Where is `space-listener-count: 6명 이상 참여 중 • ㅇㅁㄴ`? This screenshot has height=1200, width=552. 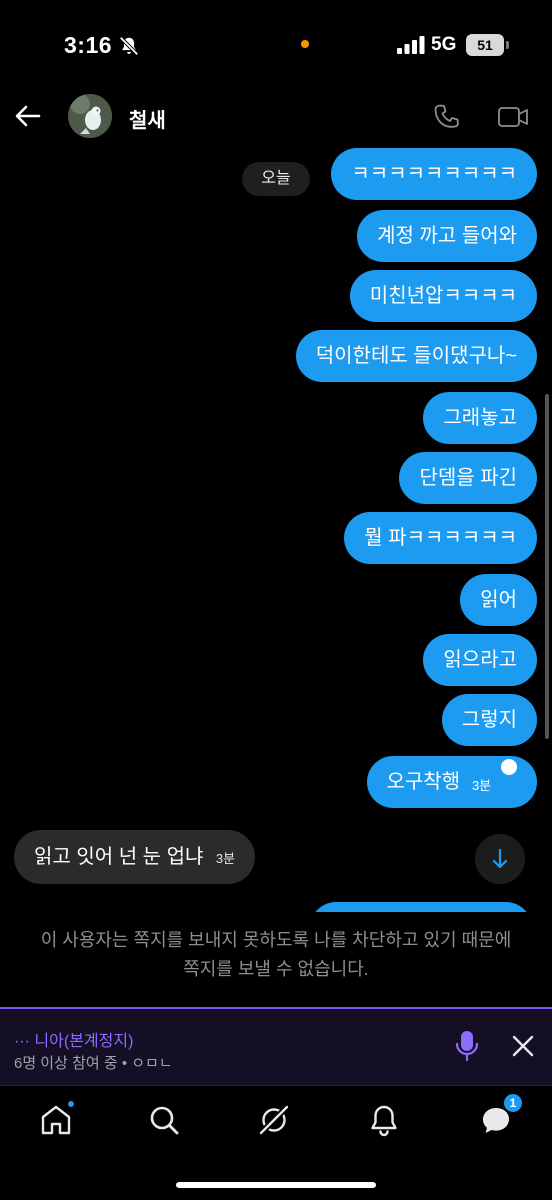 space-listener-count: 6명 이상 참여 중 • ㅇㅁㄴ is located at coordinates (93, 1063).